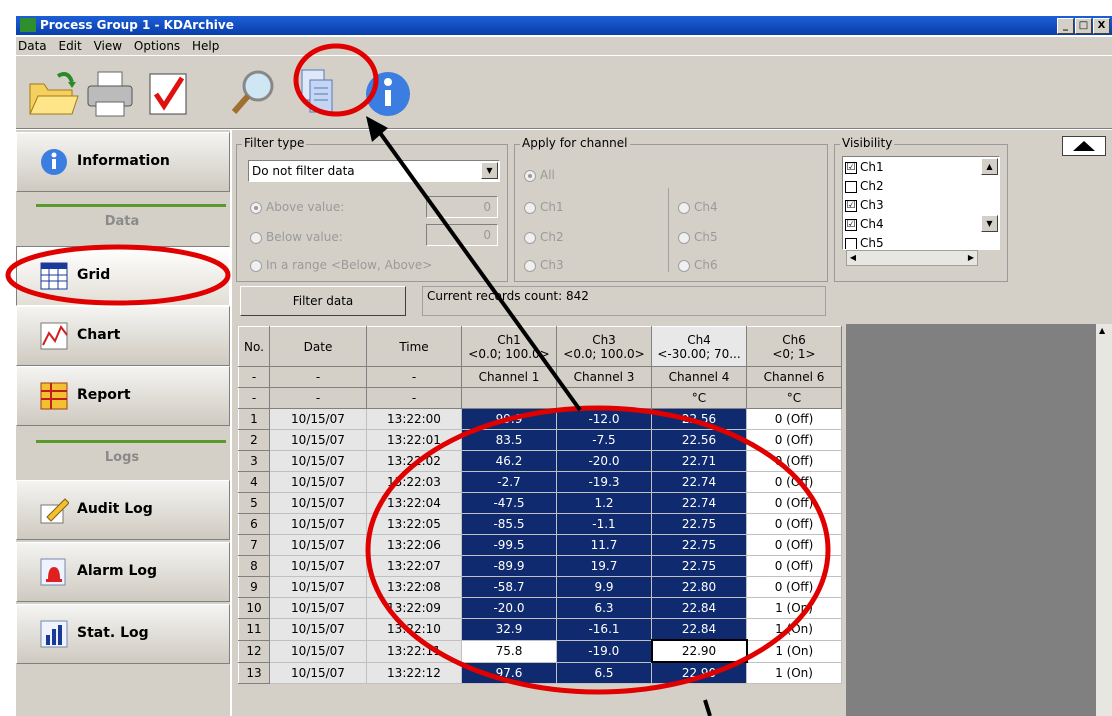 Image resolution: width=1112 pixels, height=716 pixels. I want to click on table-cell: 1, so click(254, 419).